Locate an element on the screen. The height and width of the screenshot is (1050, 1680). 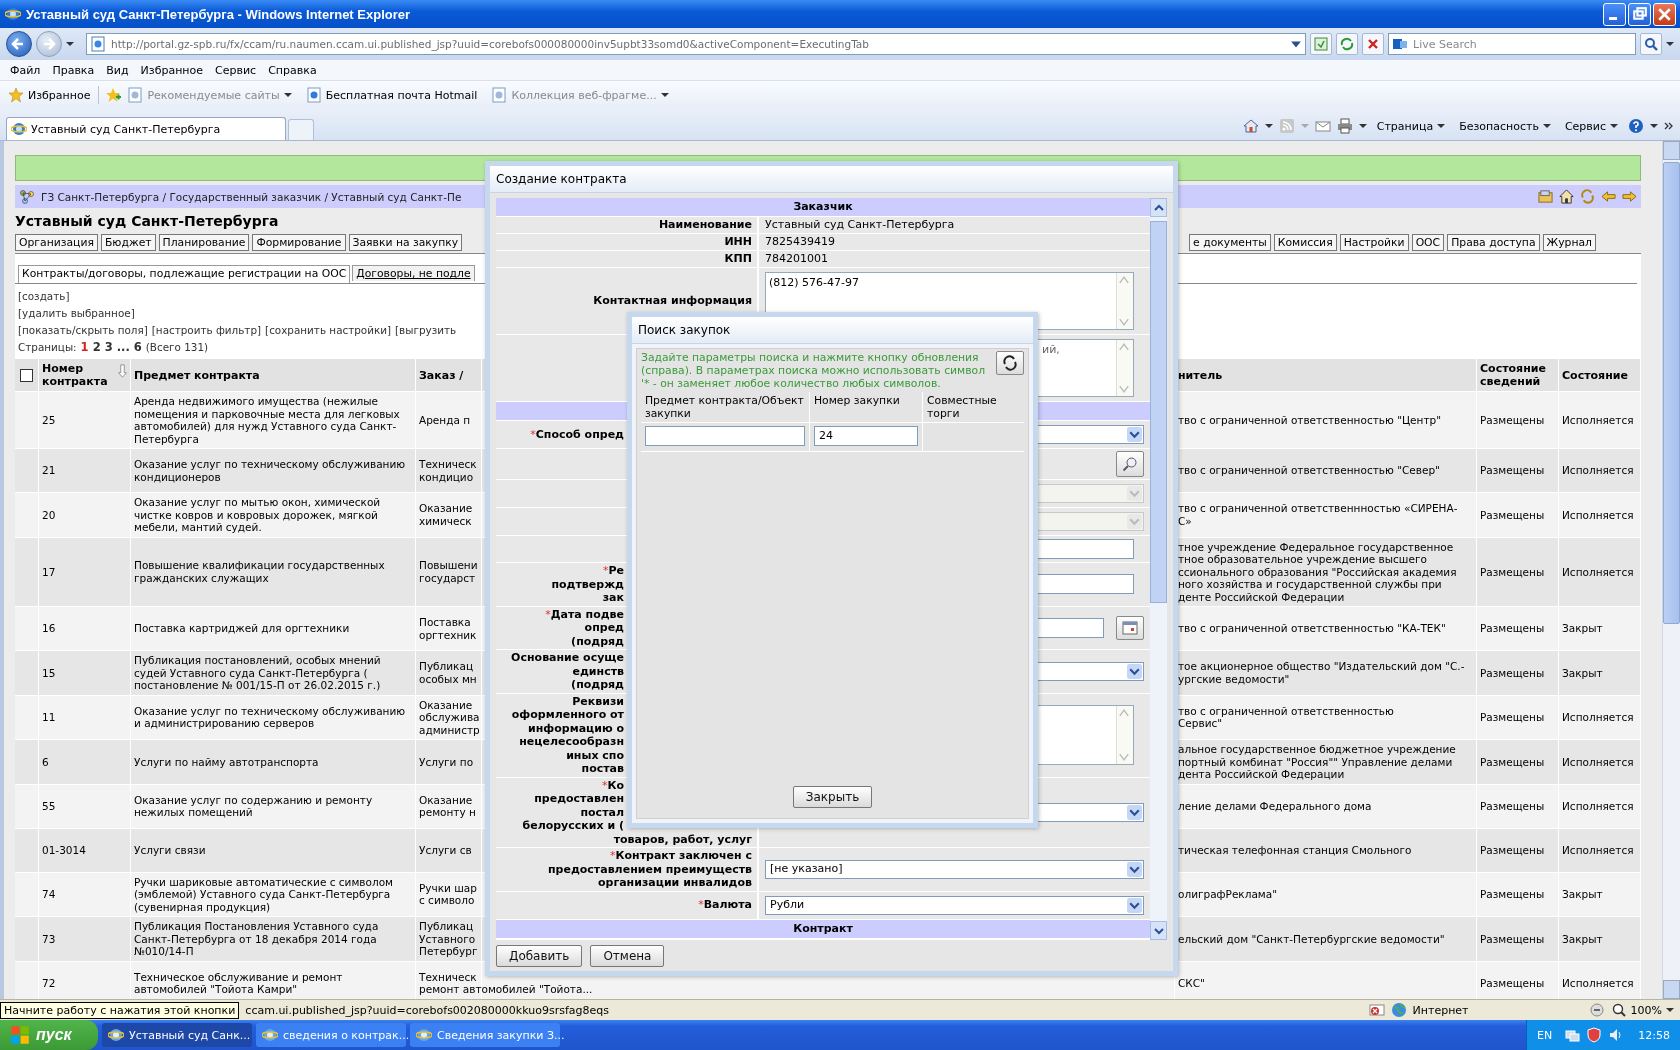
menu-item: Файл is located at coordinates (25, 70).